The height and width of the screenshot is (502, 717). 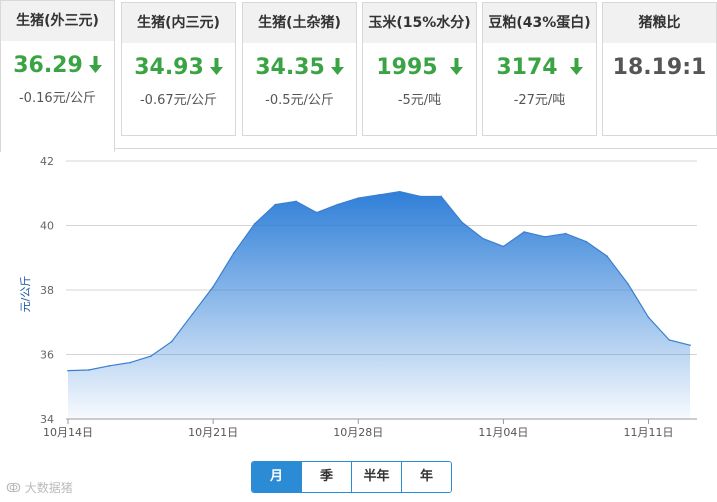 What do you see at coordinates (178, 23) in the screenshot?
I see `tab-name: 生猪(内三元)` at bounding box center [178, 23].